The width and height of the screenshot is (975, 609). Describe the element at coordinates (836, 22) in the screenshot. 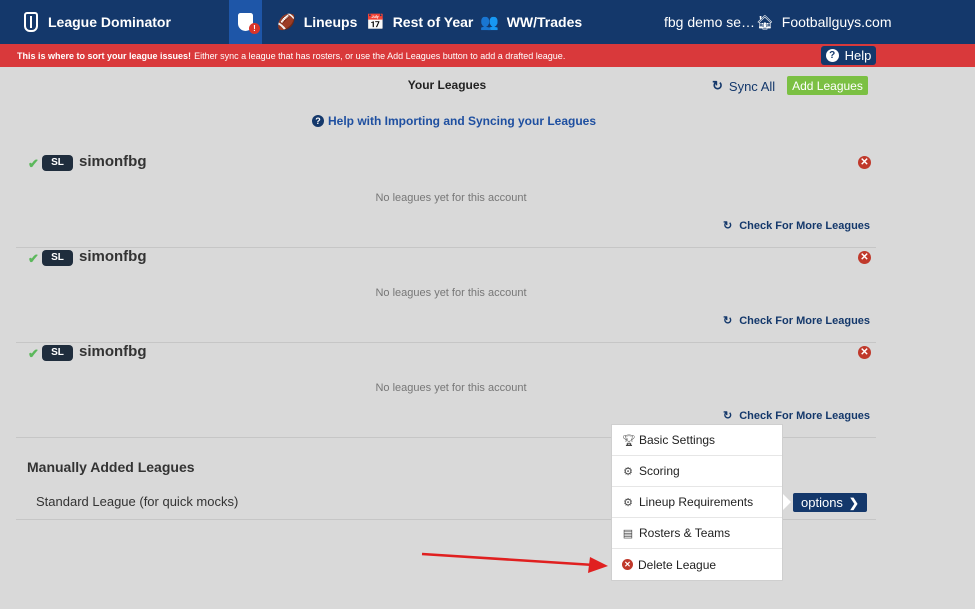

I see `site-link-label: Footballguys.com` at that location.